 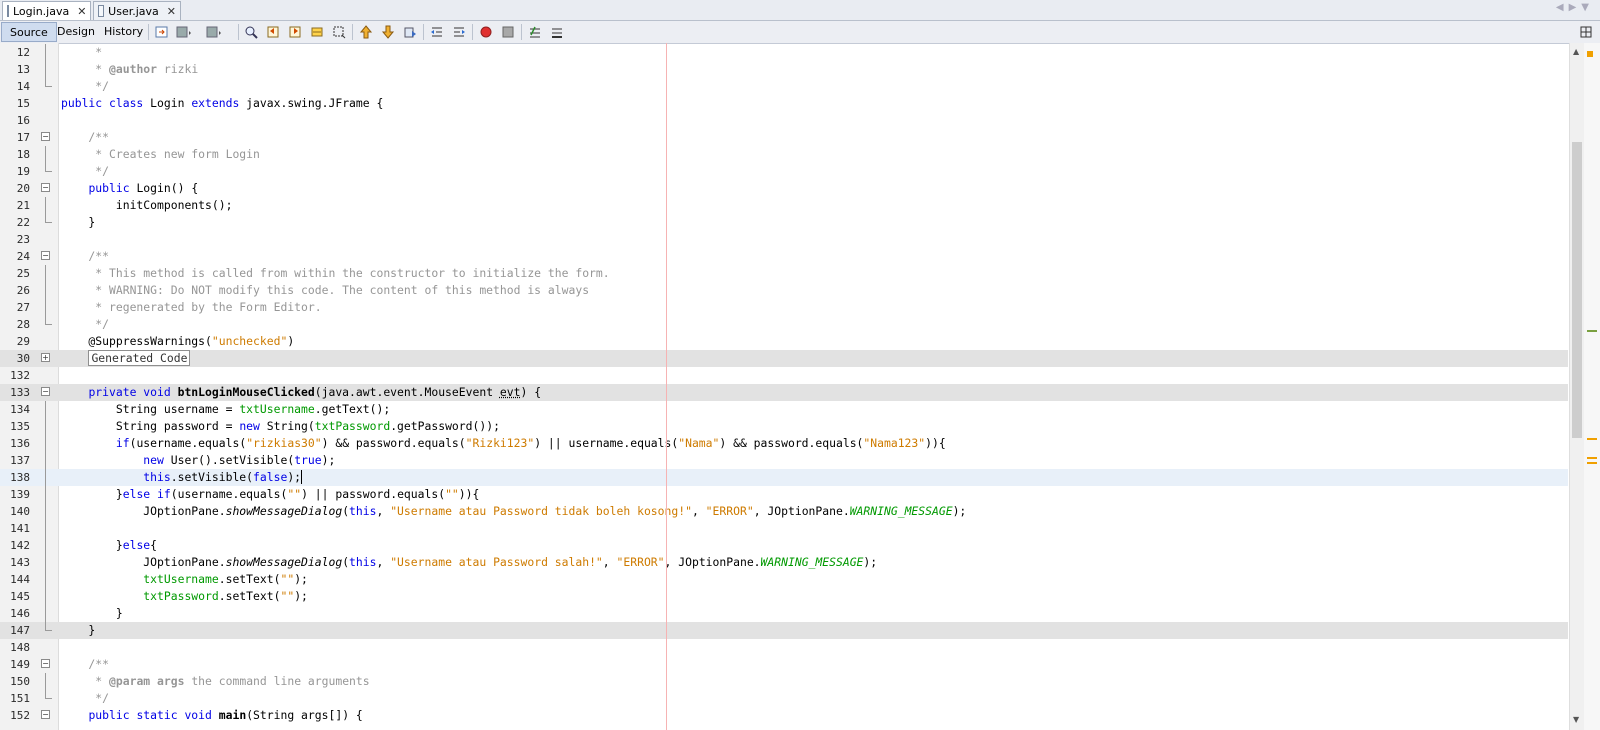 I want to click on code-line: 17 − /**, so click(x=784, y=137).